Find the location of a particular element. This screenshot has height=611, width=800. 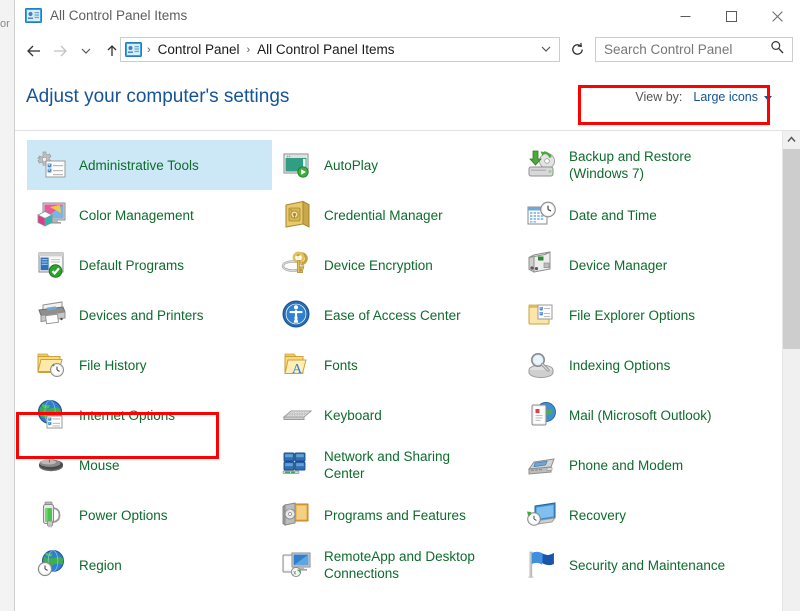

control-panel-item-region: Region is located at coordinates (149, 565).